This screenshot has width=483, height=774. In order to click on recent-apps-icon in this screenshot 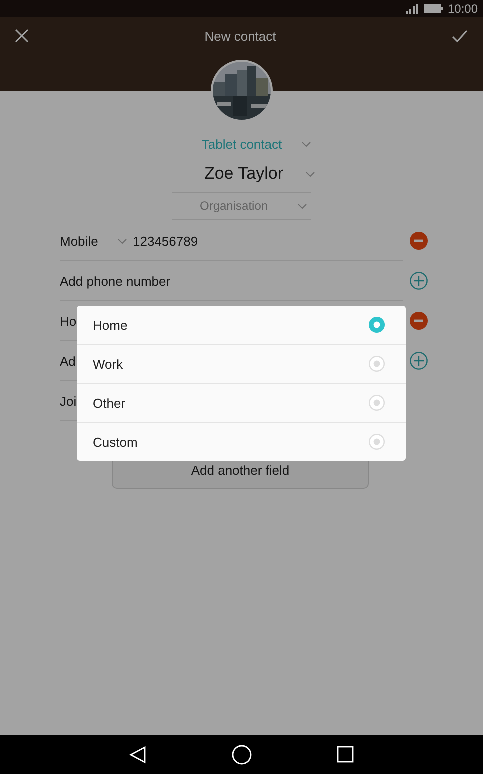, I will do `click(345, 754)`.